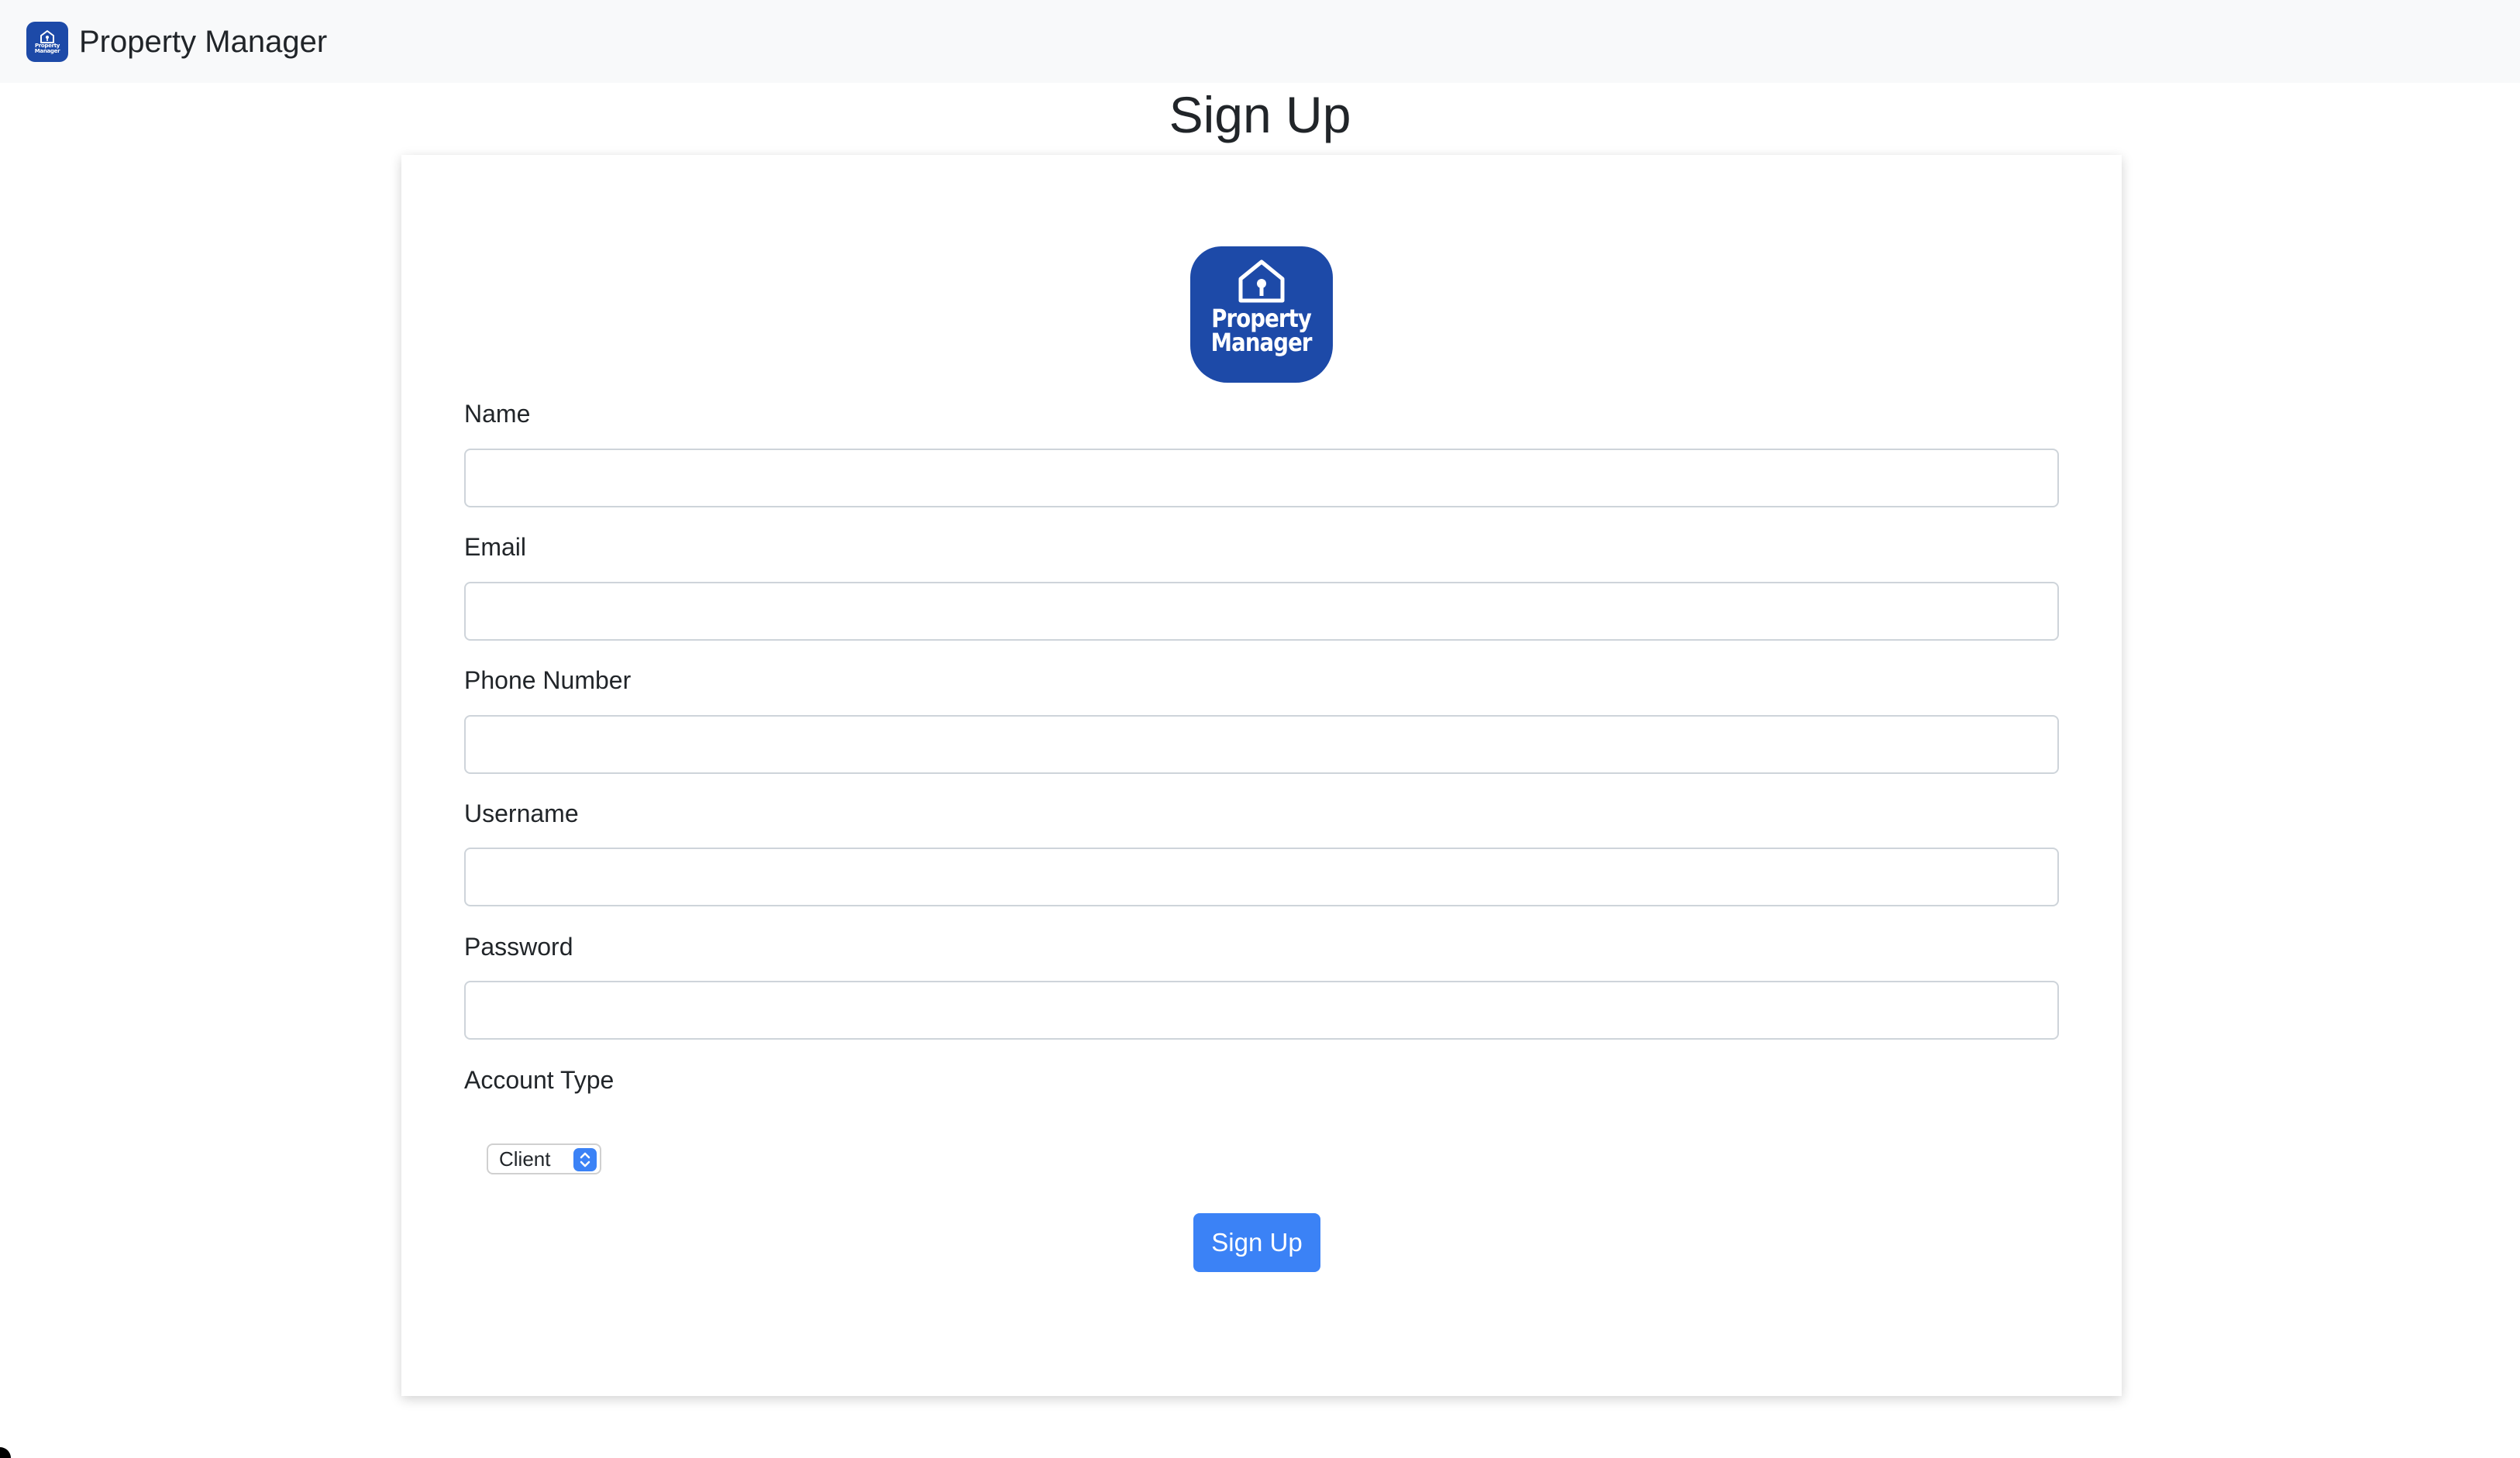 This screenshot has width=2520, height=1458. What do you see at coordinates (498, 414) in the screenshot?
I see `name-label: Name` at bounding box center [498, 414].